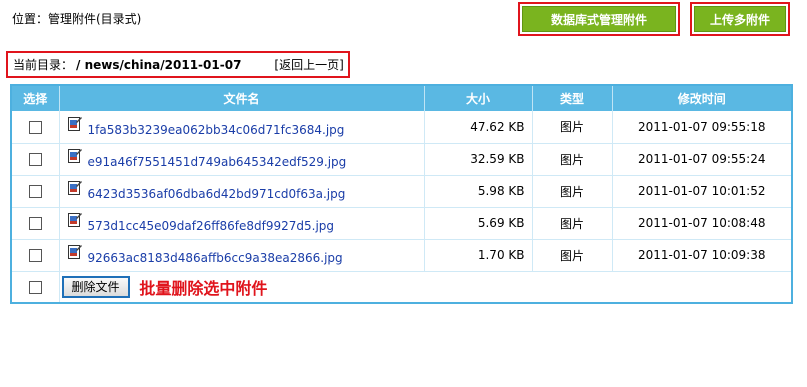 The height and width of the screenshot is (387, 807). Describe the element at coordinates (702, 255) in the screenshot. I see `modified-cell: 2011-01-07 10:09:38` at that location.